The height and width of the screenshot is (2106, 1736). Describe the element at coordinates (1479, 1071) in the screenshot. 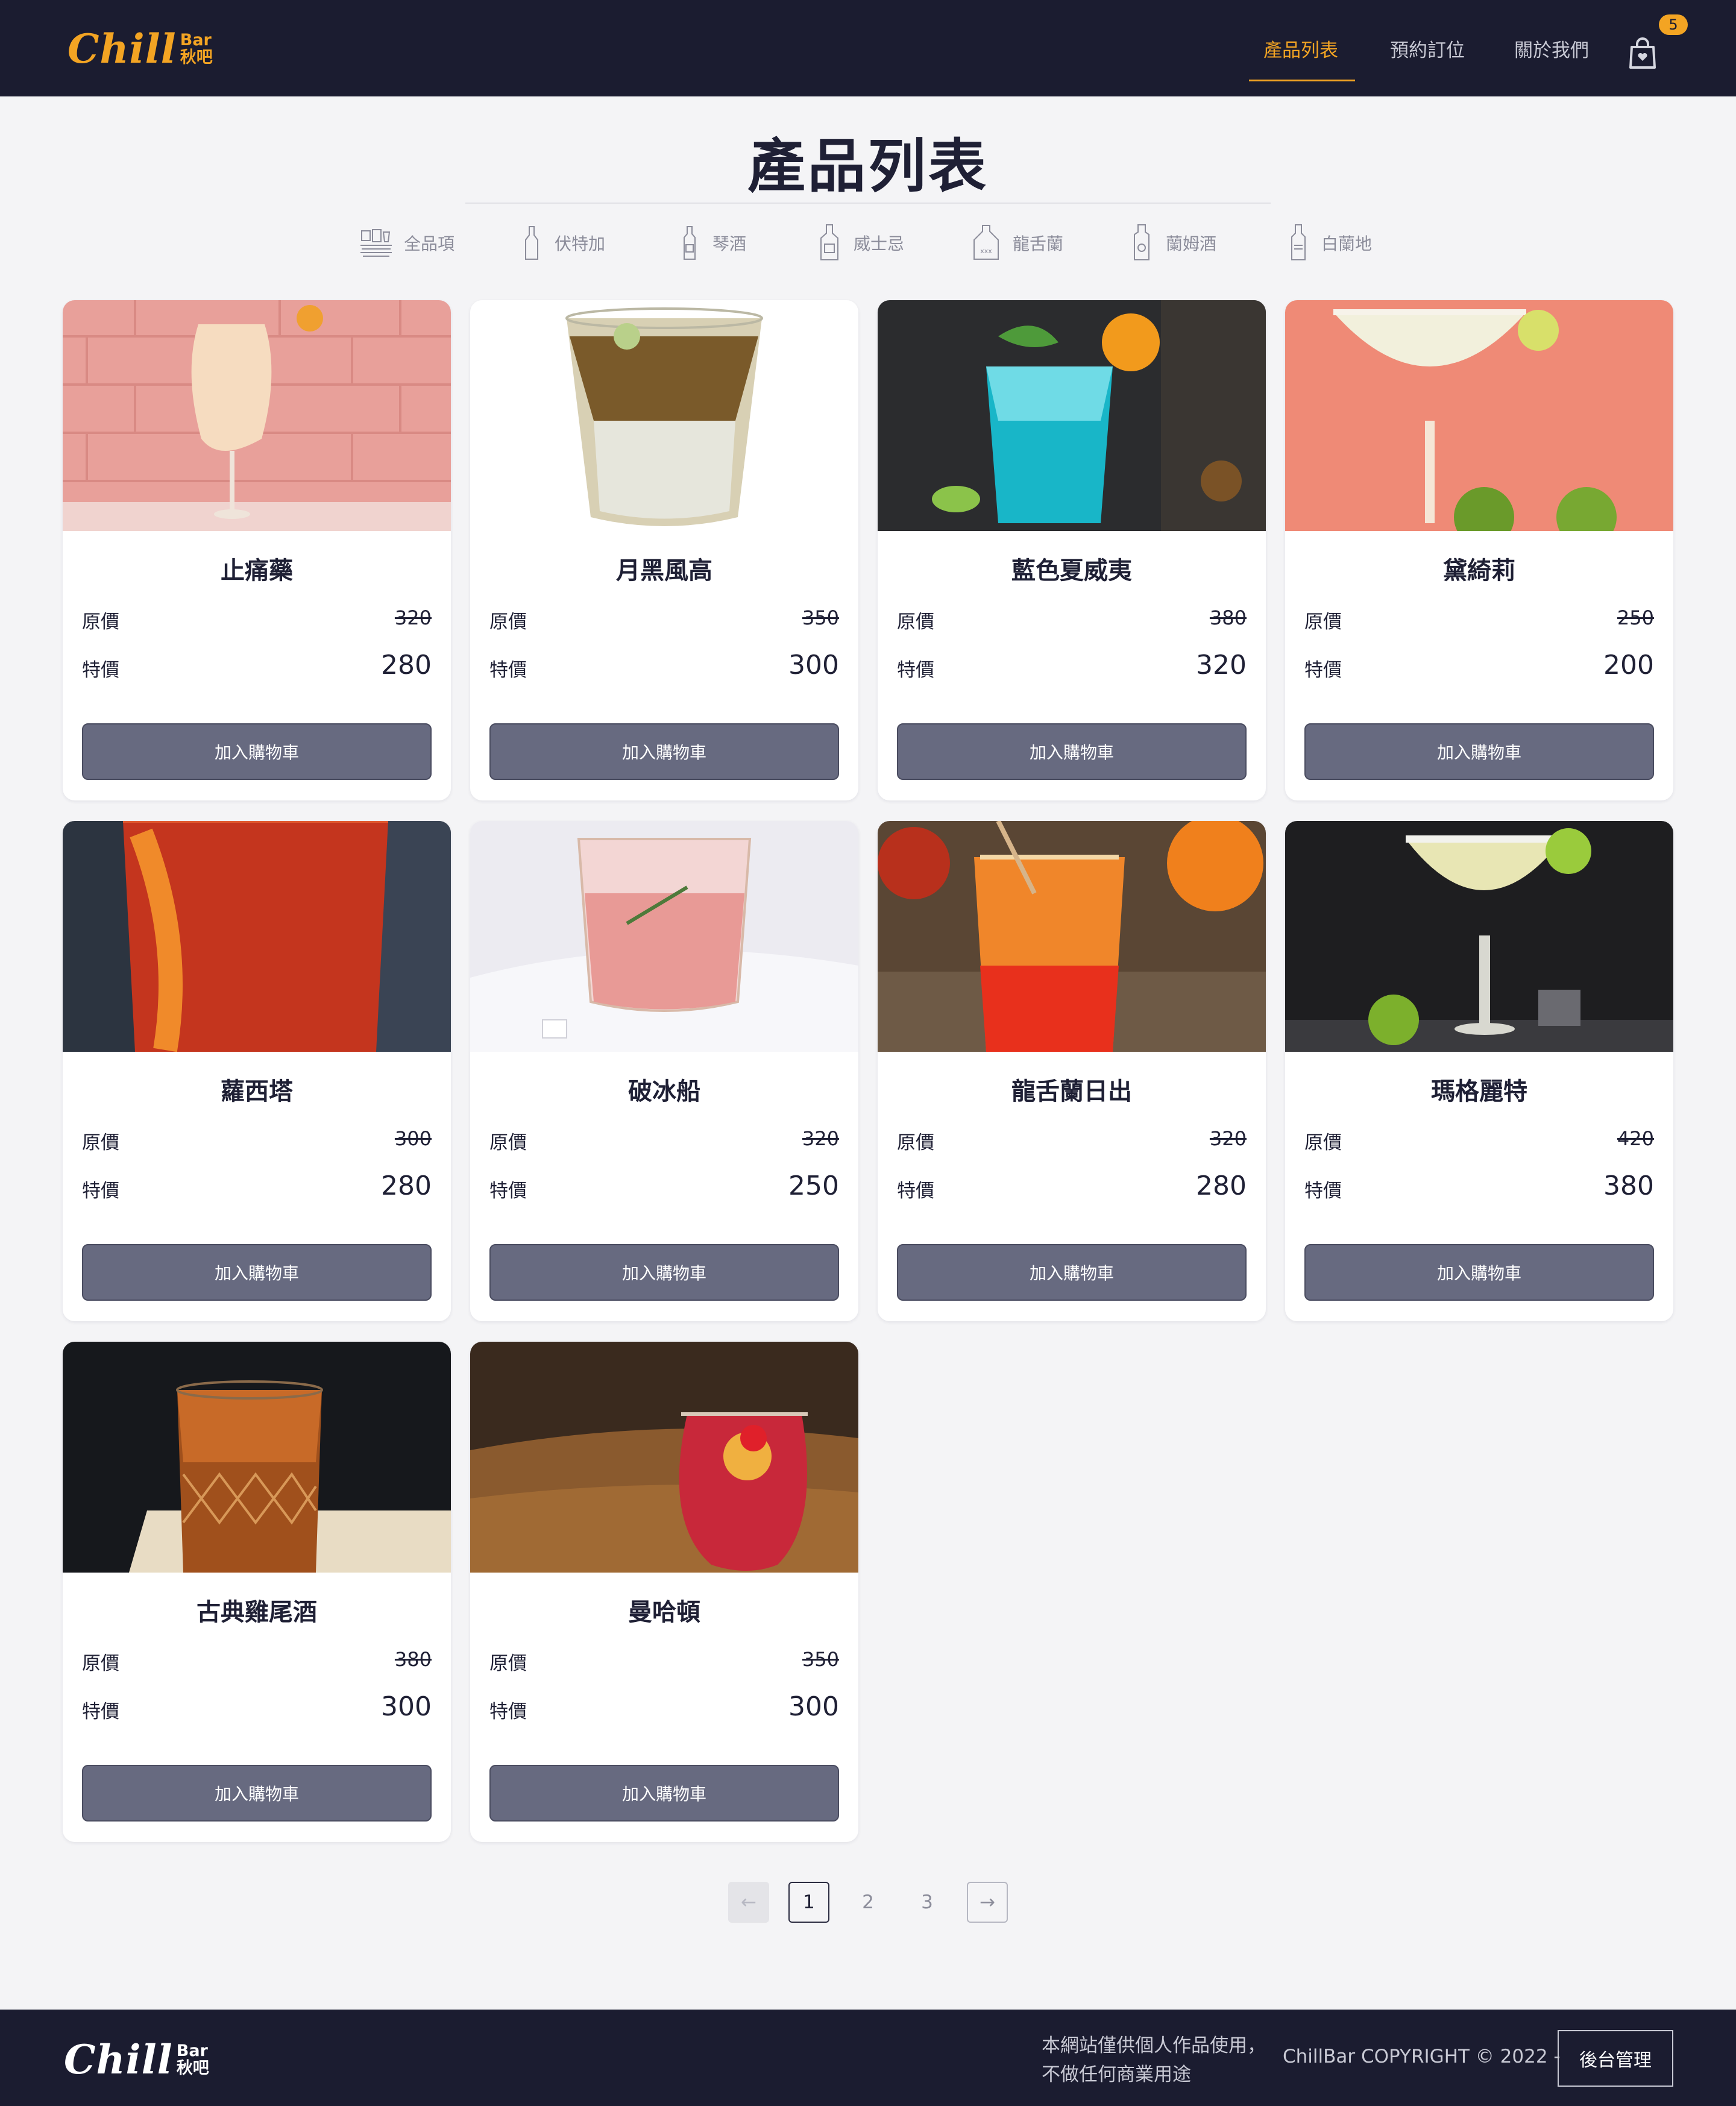

I see `product-card: 瑪格麗特 原價 420 特價 380 加入購物車` at that location.